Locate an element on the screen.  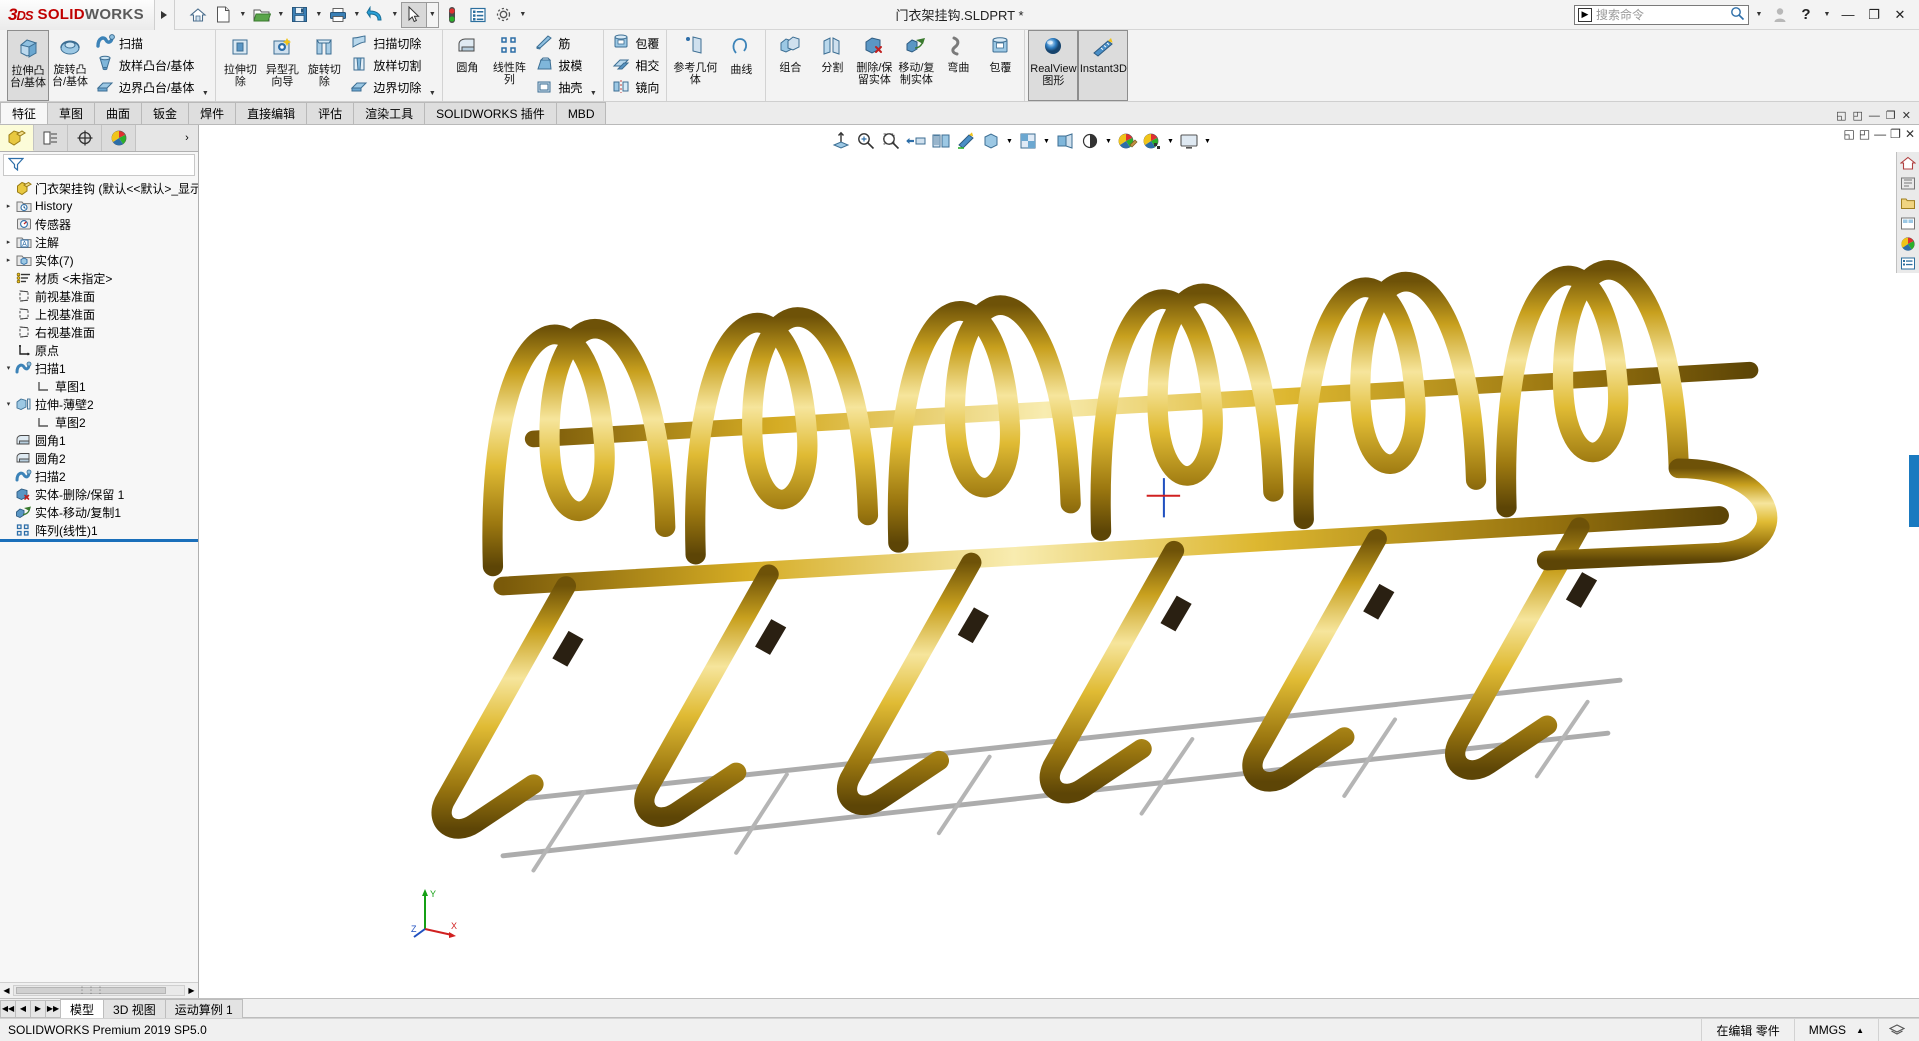
tree-item-front-plane: 前视基准面 is located at coordinates (99, 296).